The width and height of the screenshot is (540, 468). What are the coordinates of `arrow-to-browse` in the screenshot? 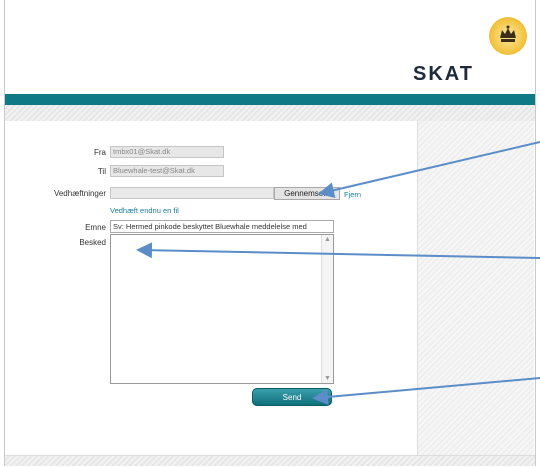 It's located at (429, 170).